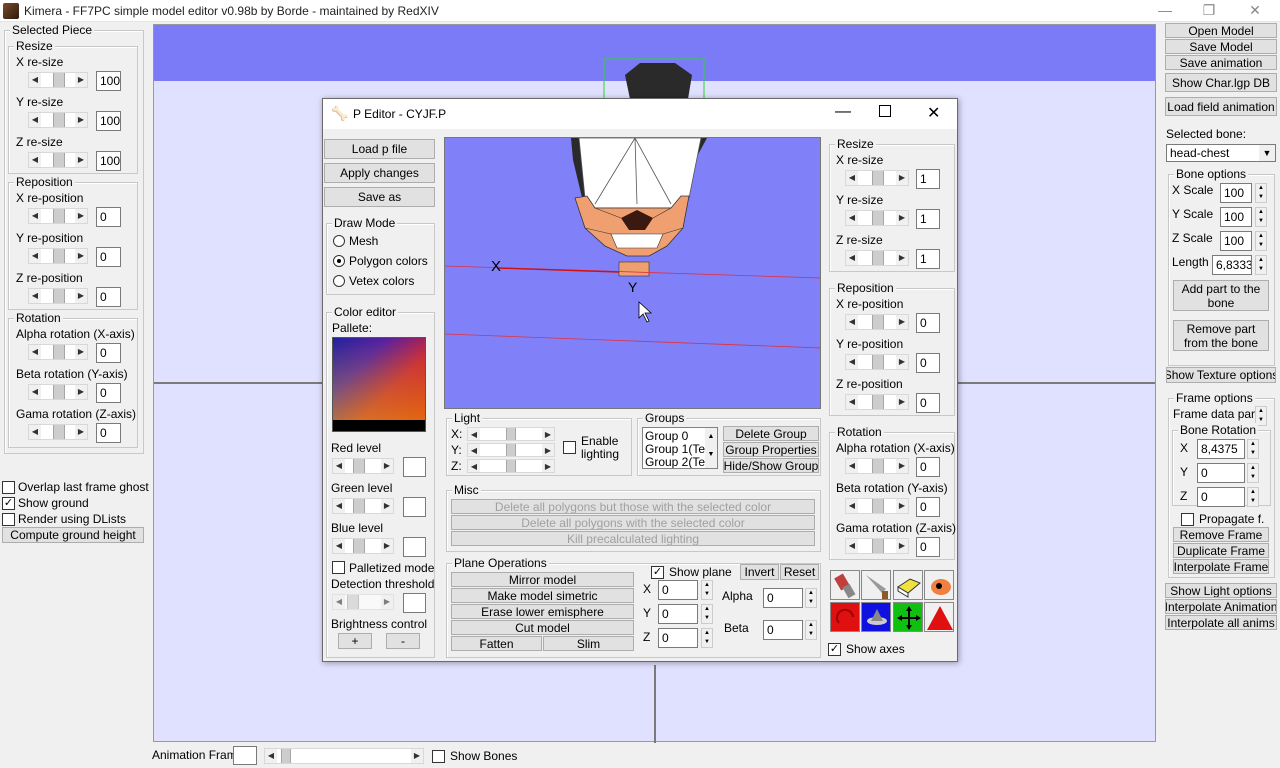 This screenshot has width=1280, height=768. I want to click on left-beta-input: 0, so click(108, 393).